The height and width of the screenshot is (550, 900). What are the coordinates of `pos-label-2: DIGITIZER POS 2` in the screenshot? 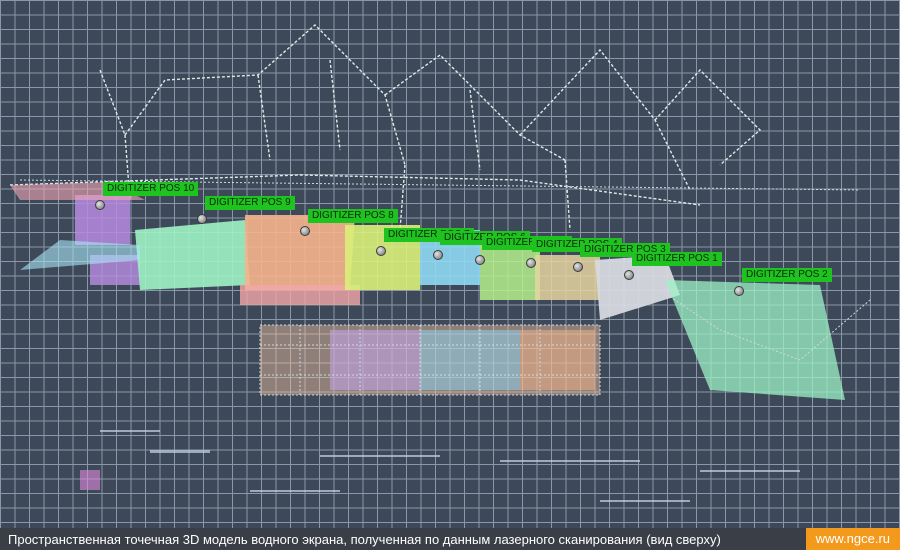 It's located at (787, 275).